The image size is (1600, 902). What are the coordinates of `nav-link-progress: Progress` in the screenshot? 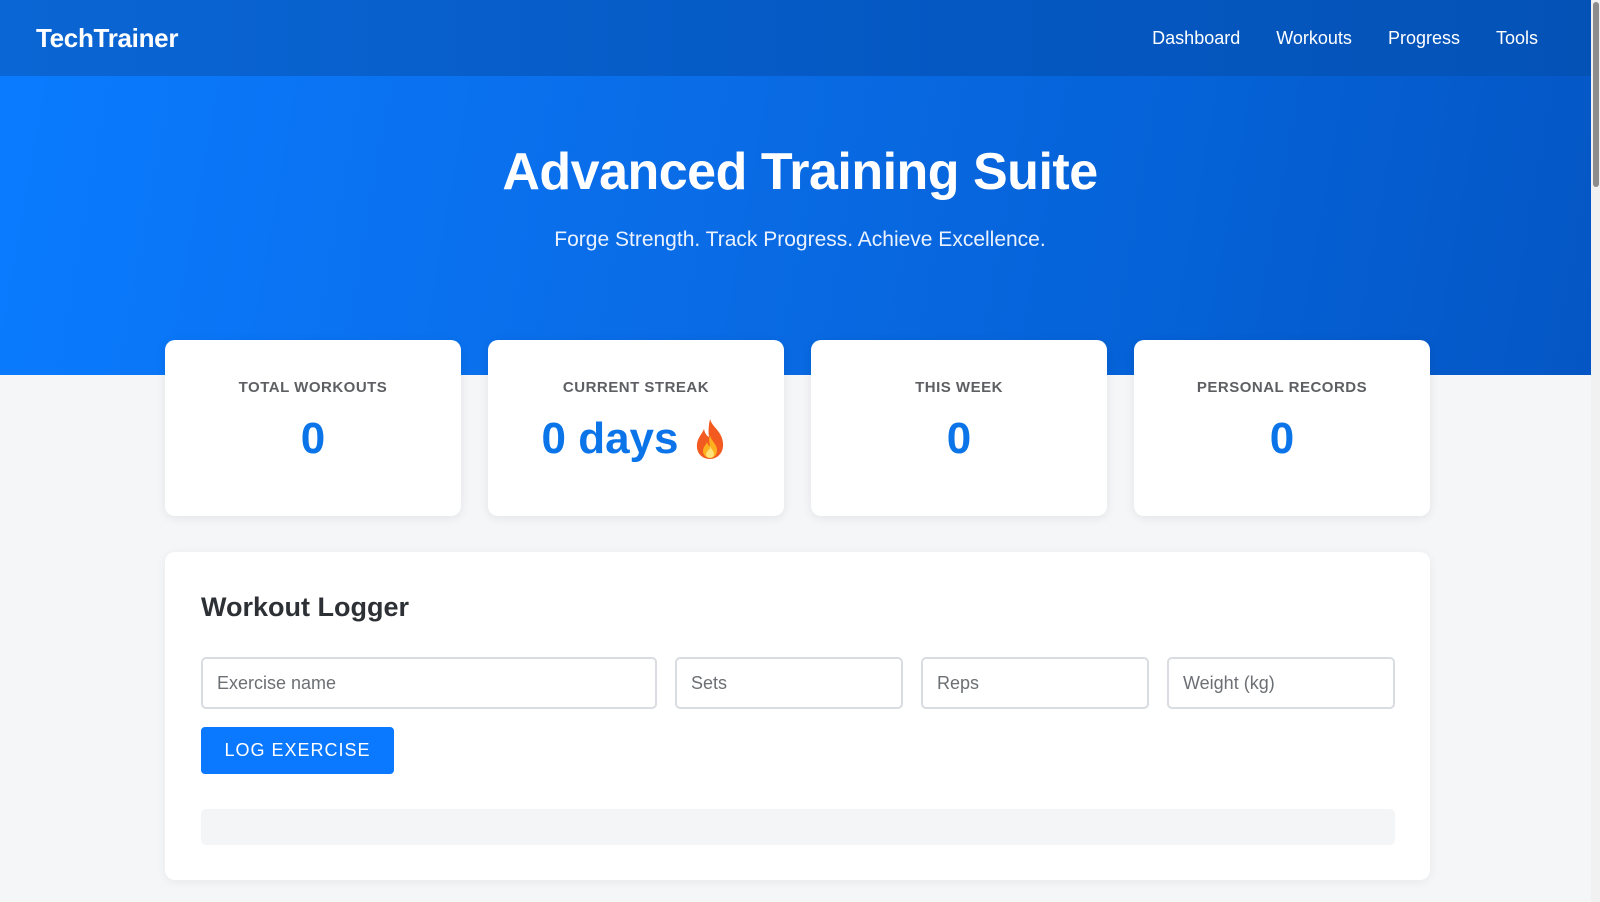 It's located at (1424, 38).